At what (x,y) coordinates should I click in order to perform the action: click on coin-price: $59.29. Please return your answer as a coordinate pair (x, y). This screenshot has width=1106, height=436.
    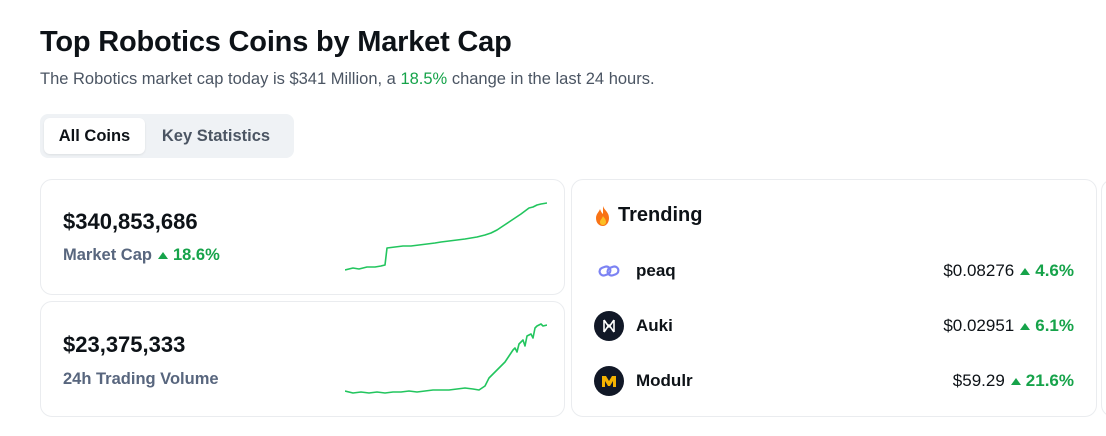
    Looking at the image, I should click on (978, 380).